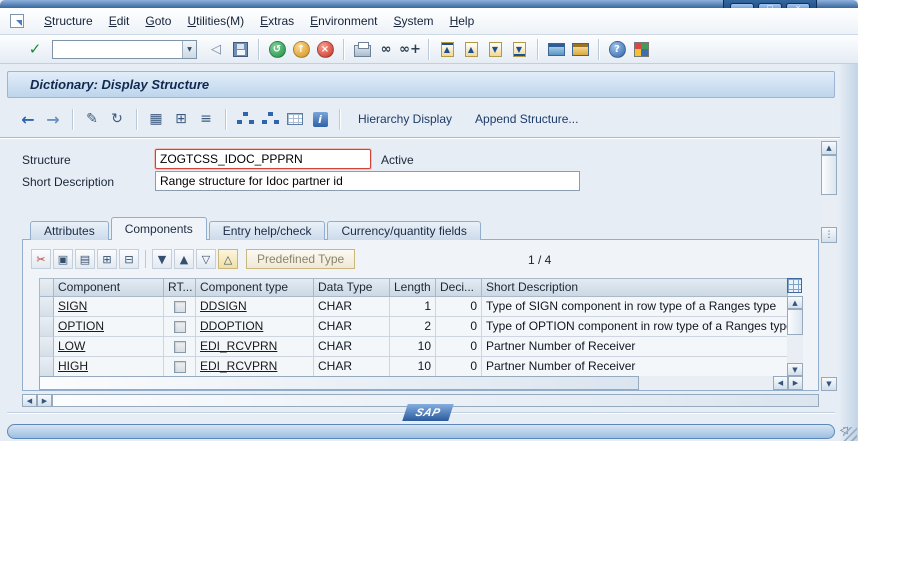 The width and height of the screenshot is (924, 562). I want to click on table-hscrollbar-thumb, so click(339, 383).